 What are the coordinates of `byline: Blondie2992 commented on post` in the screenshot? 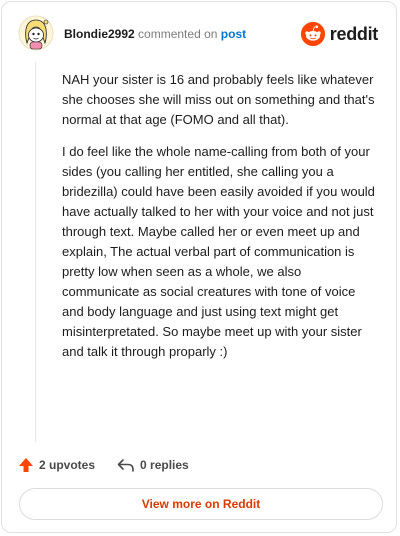 It's located at (155, 34).